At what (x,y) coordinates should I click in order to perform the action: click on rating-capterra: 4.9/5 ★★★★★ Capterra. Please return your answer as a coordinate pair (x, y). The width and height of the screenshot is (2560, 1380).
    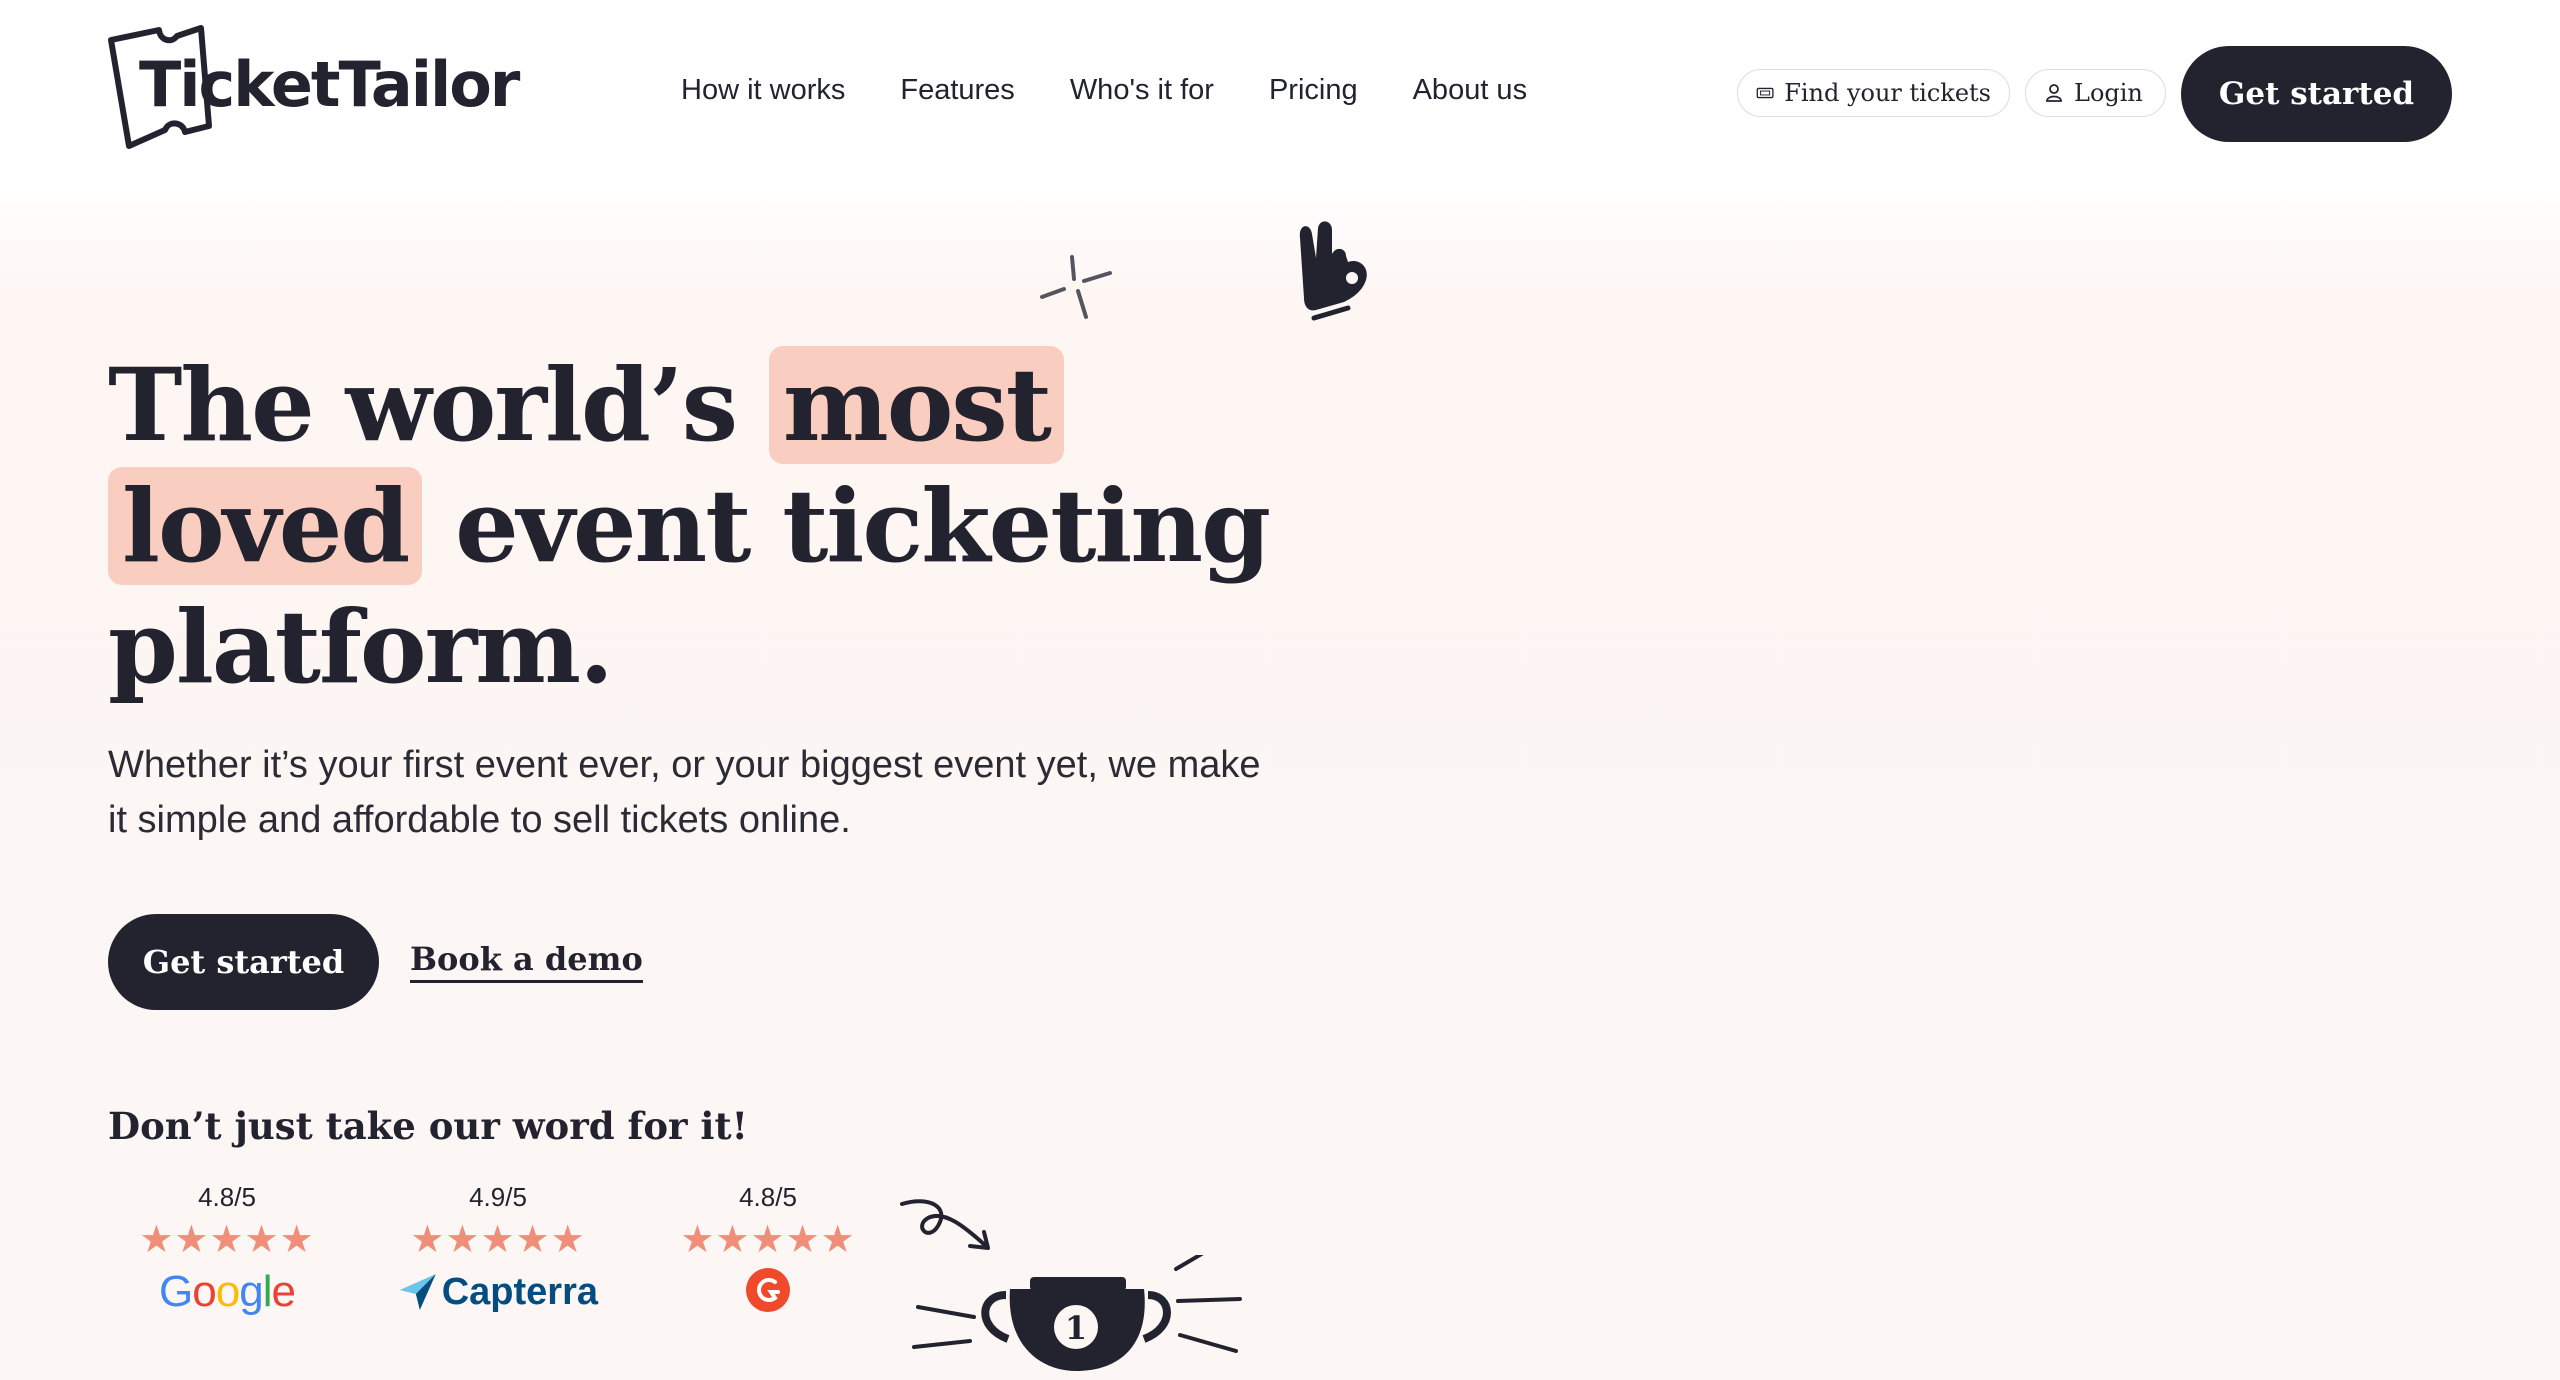
    Looking at the image, I should click on (498, 1249).